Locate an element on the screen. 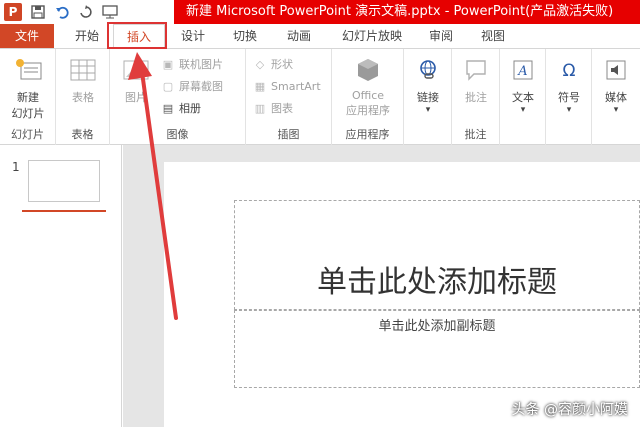 The image size is (640, 427). subtitle-placeholder: 单击此处添加副标题 is located at coordinates (437, 349).